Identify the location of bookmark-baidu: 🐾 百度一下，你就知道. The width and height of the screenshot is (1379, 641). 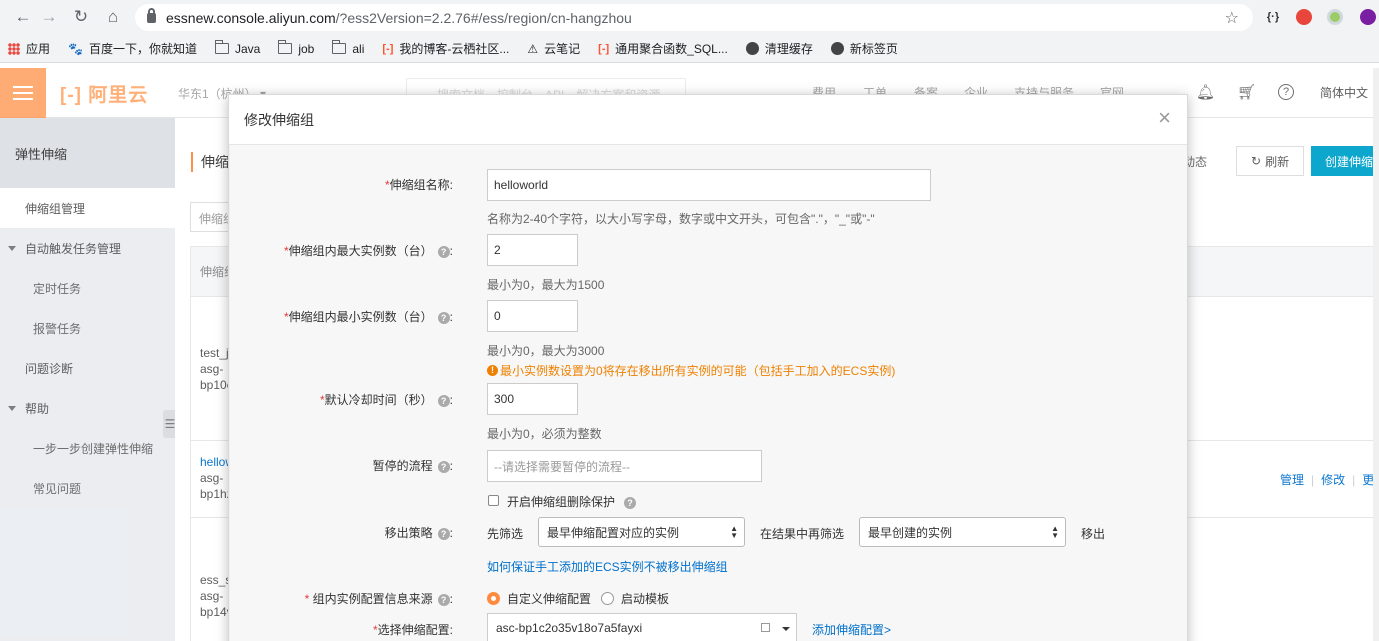
(132, 48).